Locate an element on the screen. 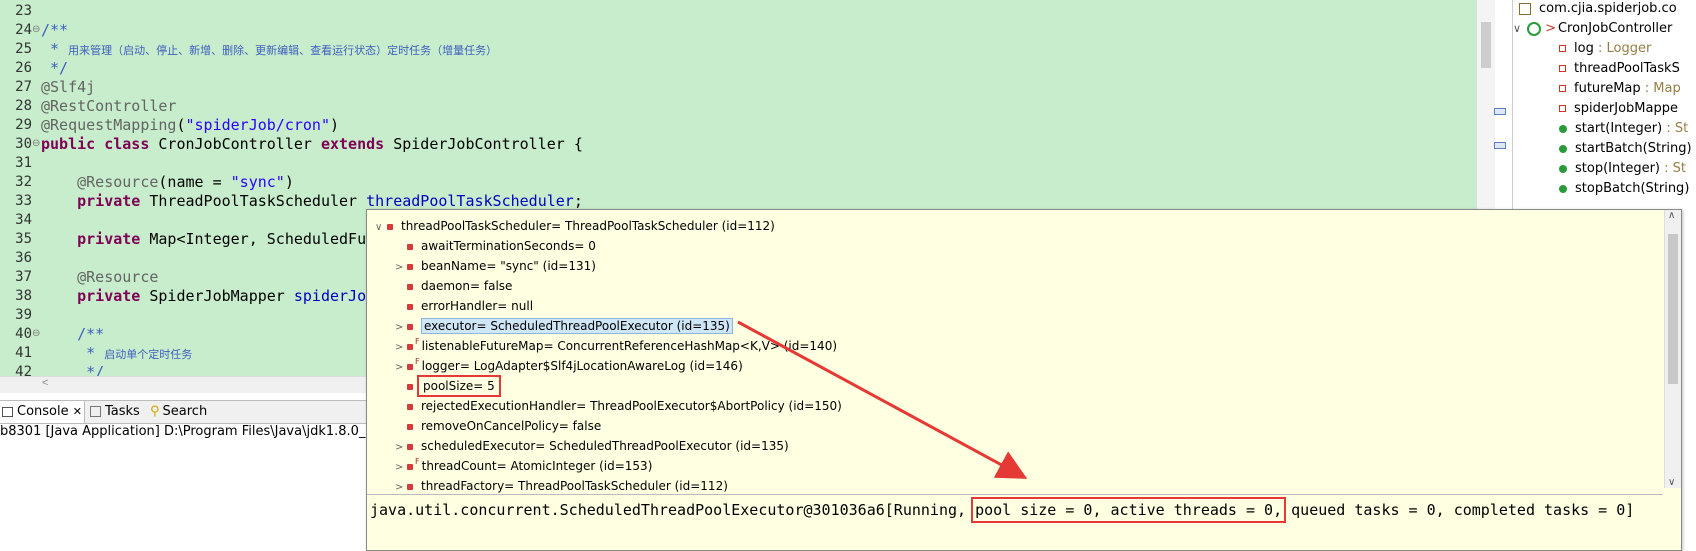  member-name: futureMap is located at coordinates (1607, 88).